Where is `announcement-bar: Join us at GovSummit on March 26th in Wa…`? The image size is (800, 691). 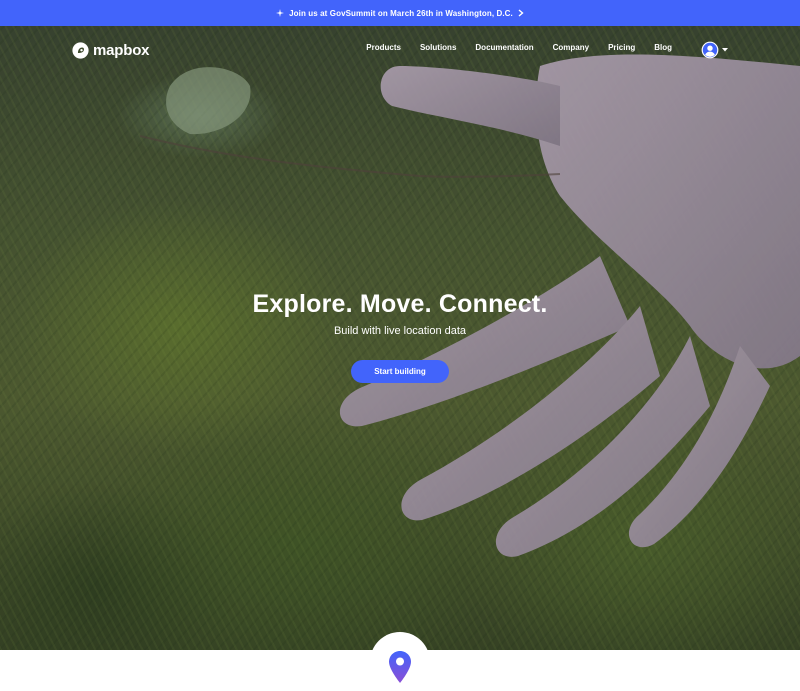 announcement-bar: Join us at GovSummit on March 26th in Wa… is located at coordinates (400, 13).